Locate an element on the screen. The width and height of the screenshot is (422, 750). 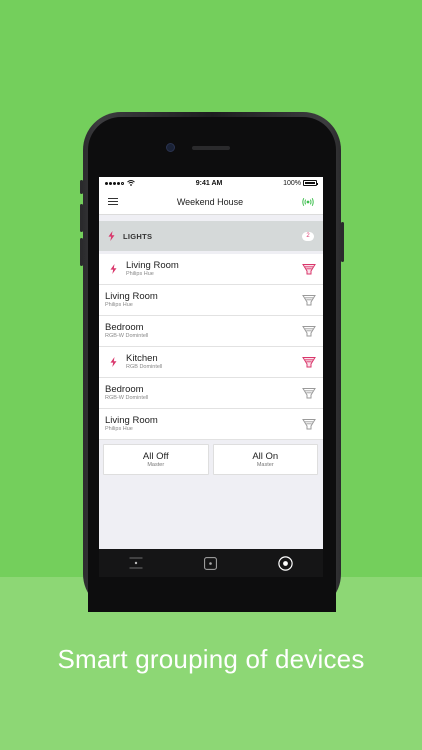
status-time: 9:41 AM is located at coordinates (209, 183).